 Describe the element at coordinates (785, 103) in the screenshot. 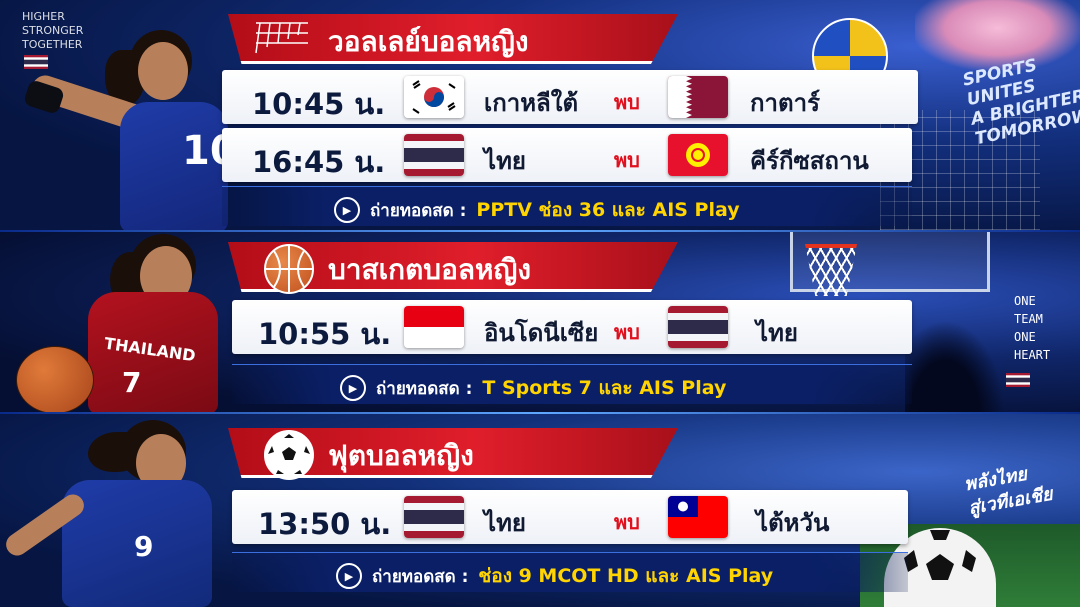

I see `away-team: กาตาร์` at that location.